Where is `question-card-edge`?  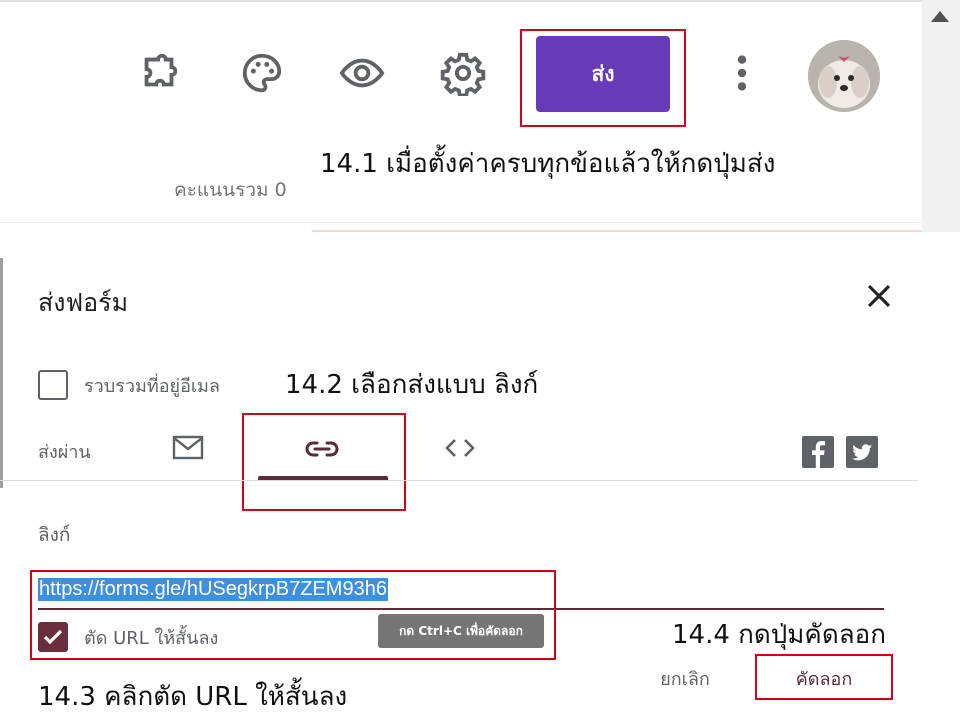 question-card-edge is located at coordinates (617, 231).